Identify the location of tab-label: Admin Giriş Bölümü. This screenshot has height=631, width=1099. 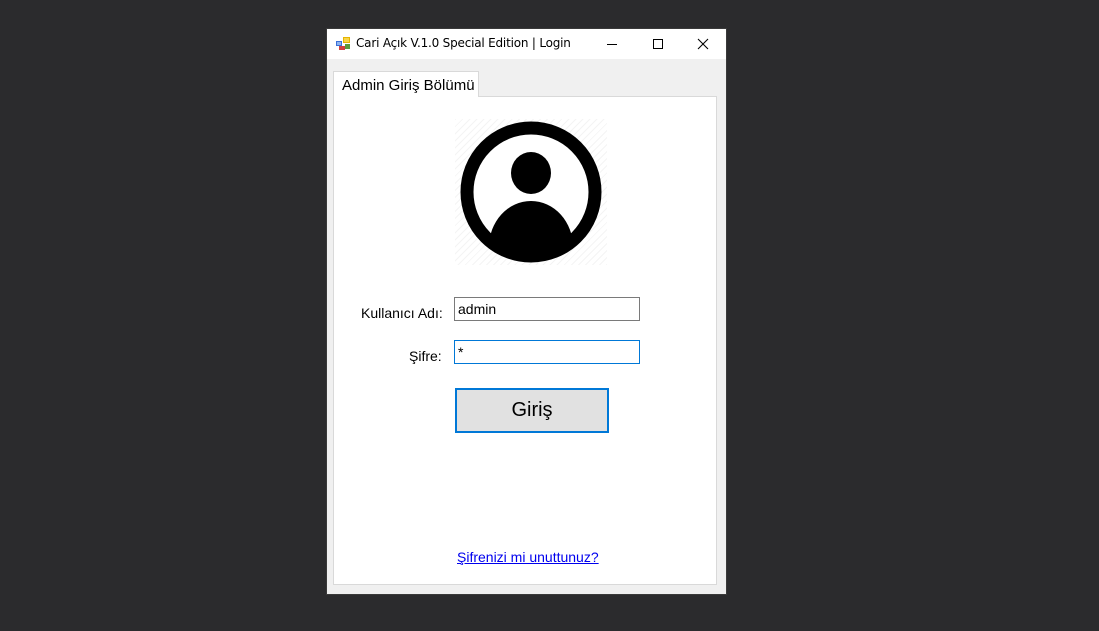
(408, 85).